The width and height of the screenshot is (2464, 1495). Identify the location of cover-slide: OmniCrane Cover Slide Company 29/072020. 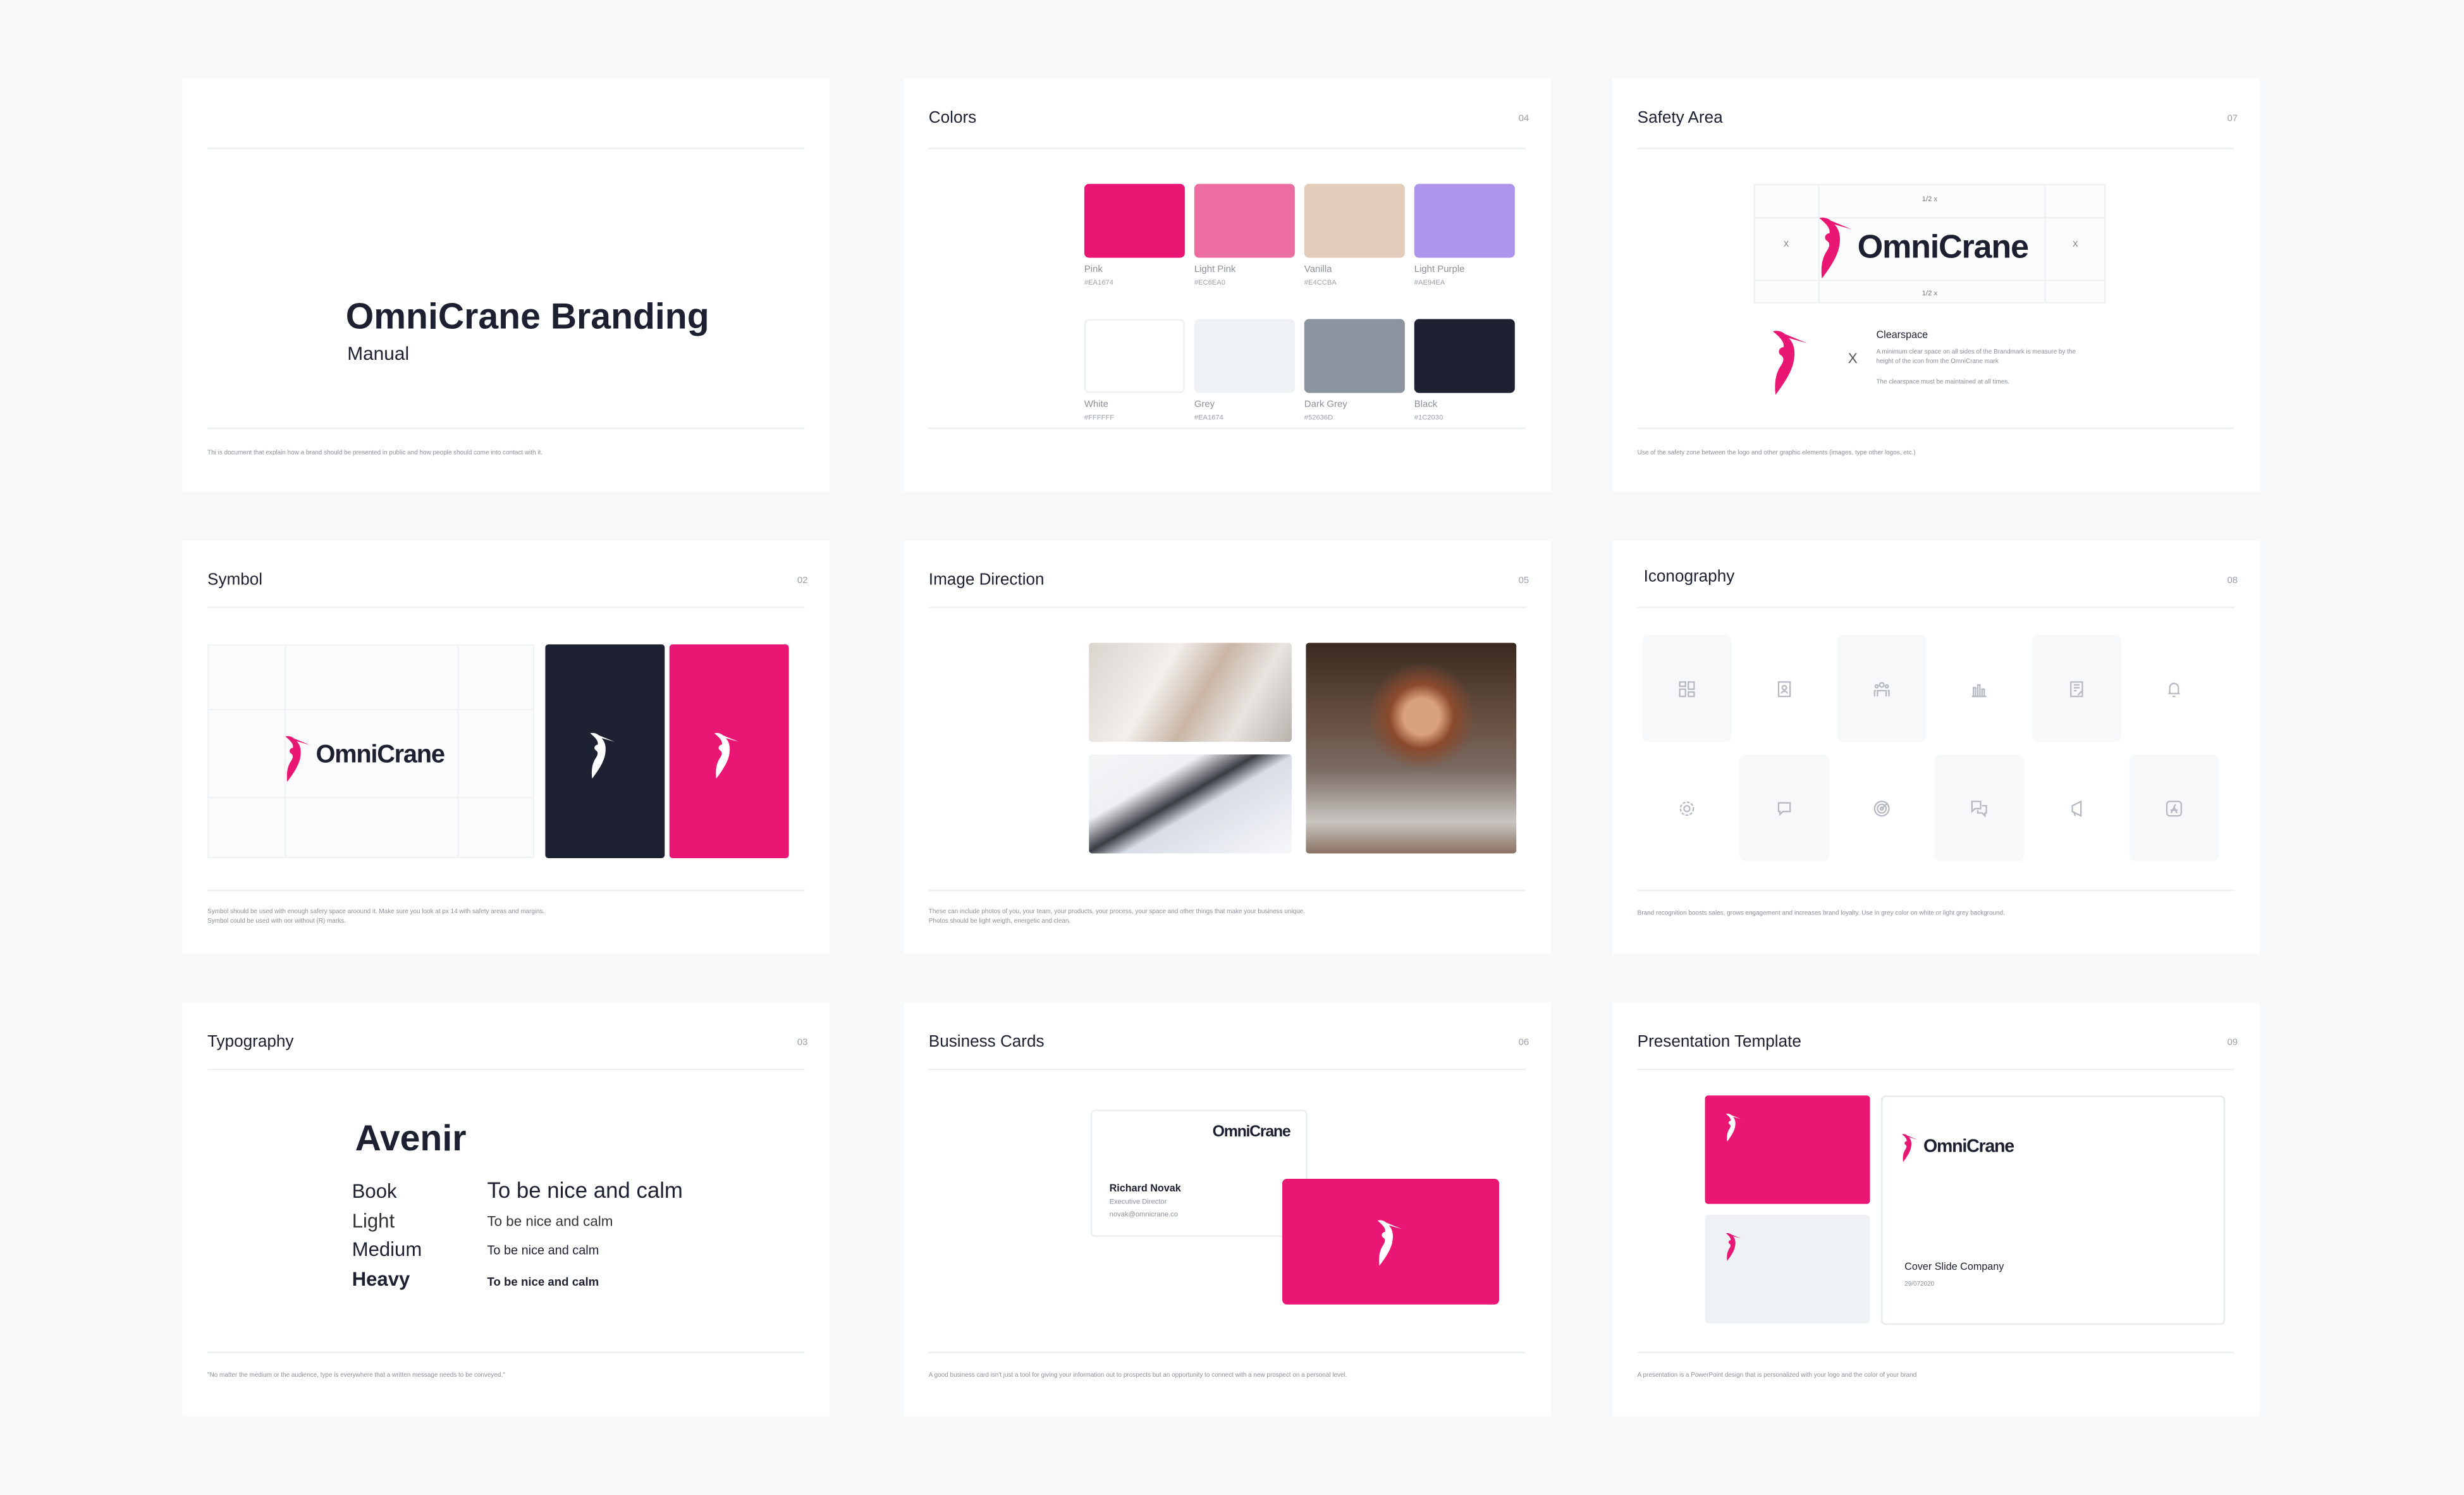
(2053, 1210).